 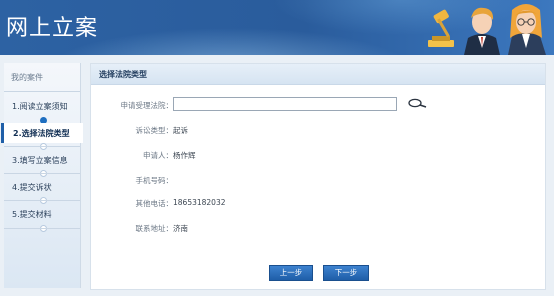 I want to click on sidebar-heading-row: 我的案件, so click(x=42, y=77).